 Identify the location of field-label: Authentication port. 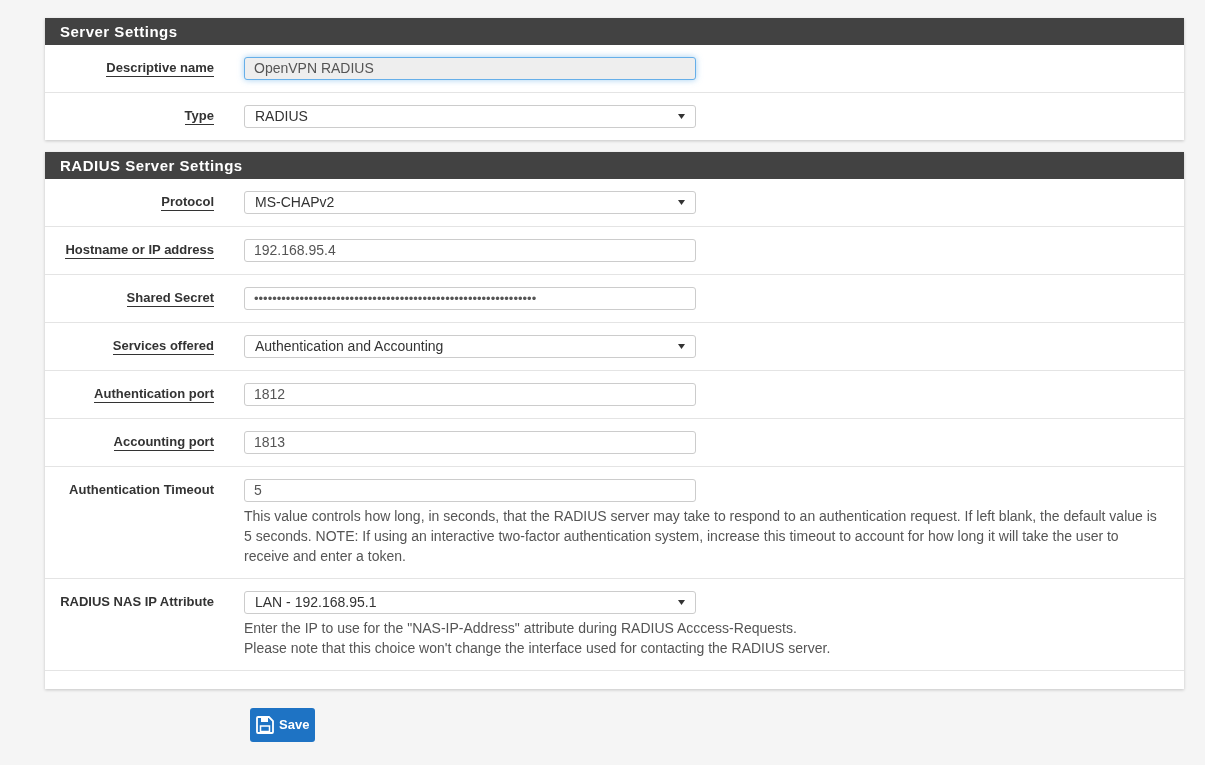
(154, 394).